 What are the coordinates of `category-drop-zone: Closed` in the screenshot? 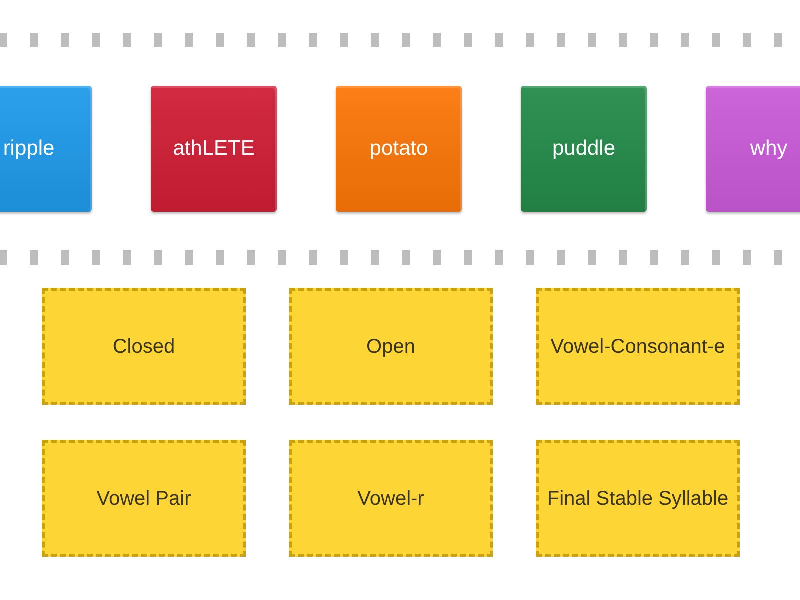 It's located at (144, 346).